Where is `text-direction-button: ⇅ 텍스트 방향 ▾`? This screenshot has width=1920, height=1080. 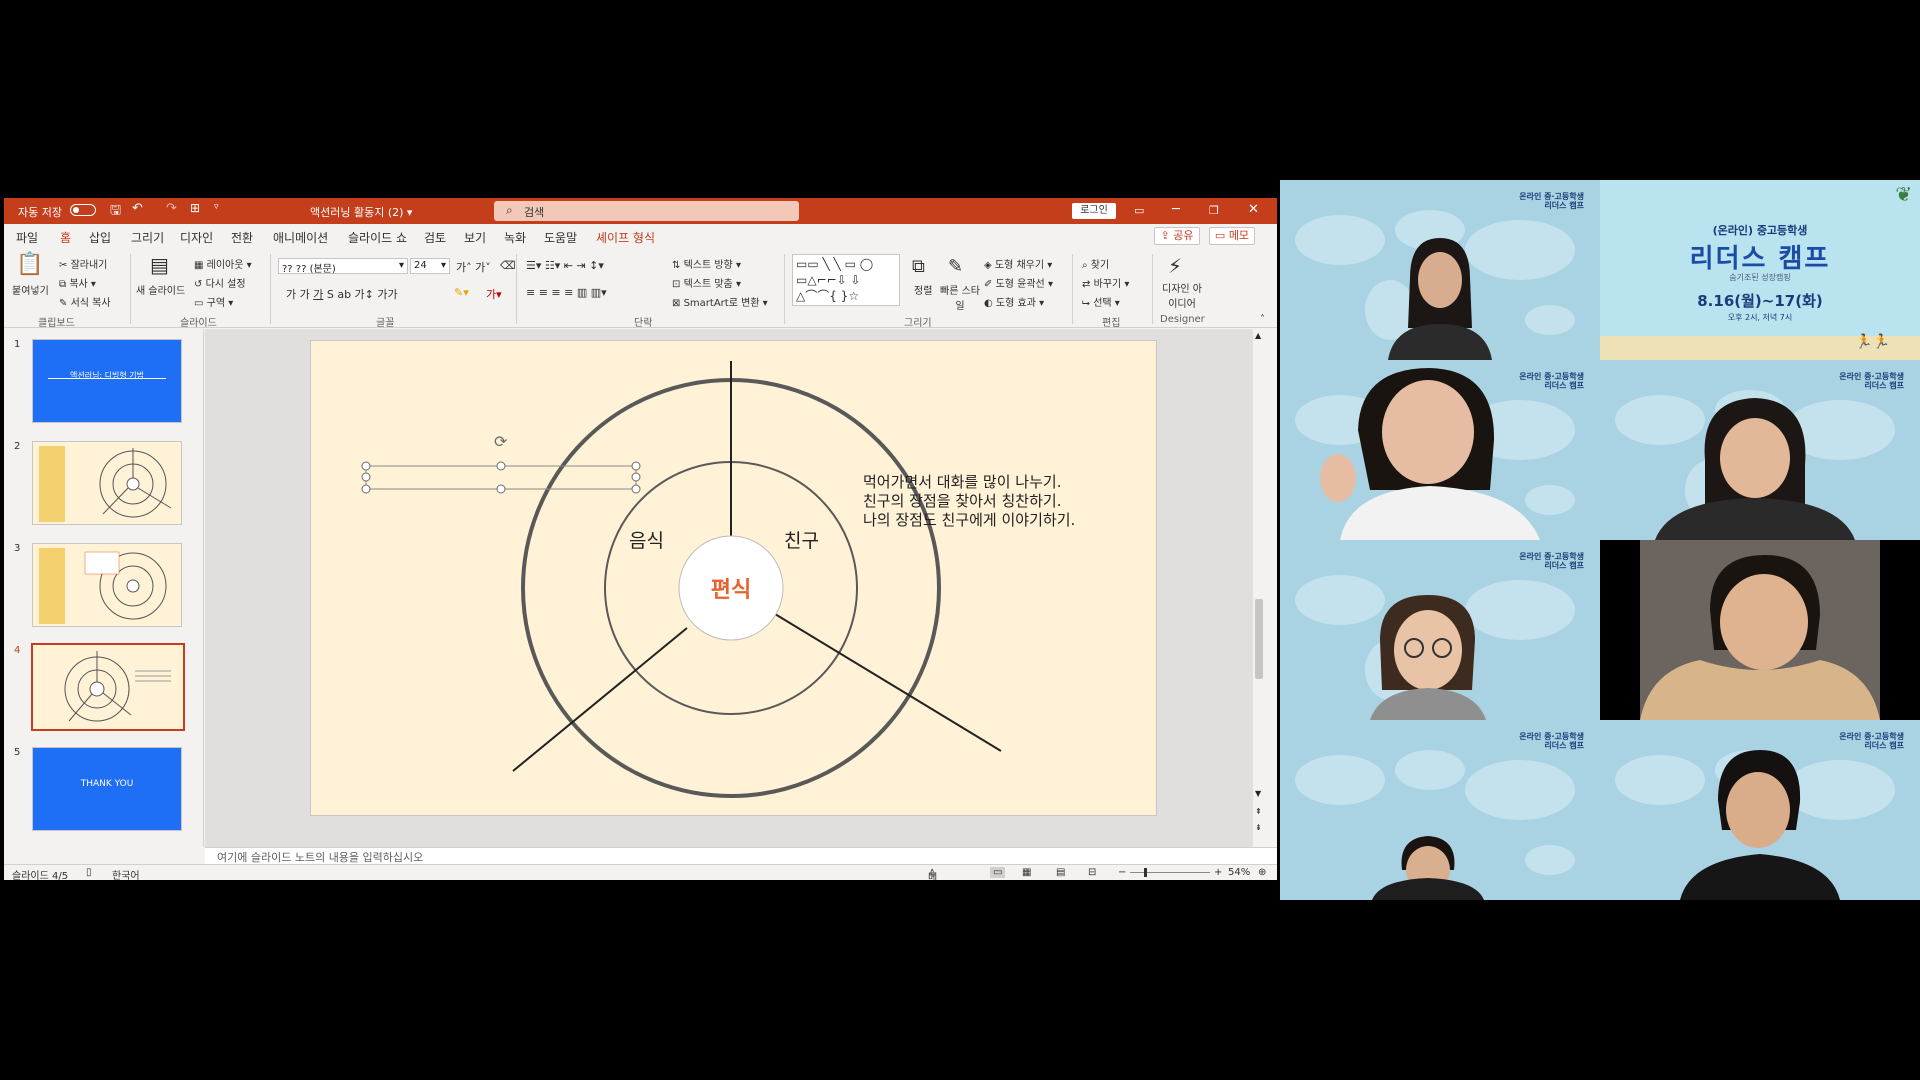 text-direction-button: ⇅ 텍스트 방향 ▾ is located at coordinates (706, 263).